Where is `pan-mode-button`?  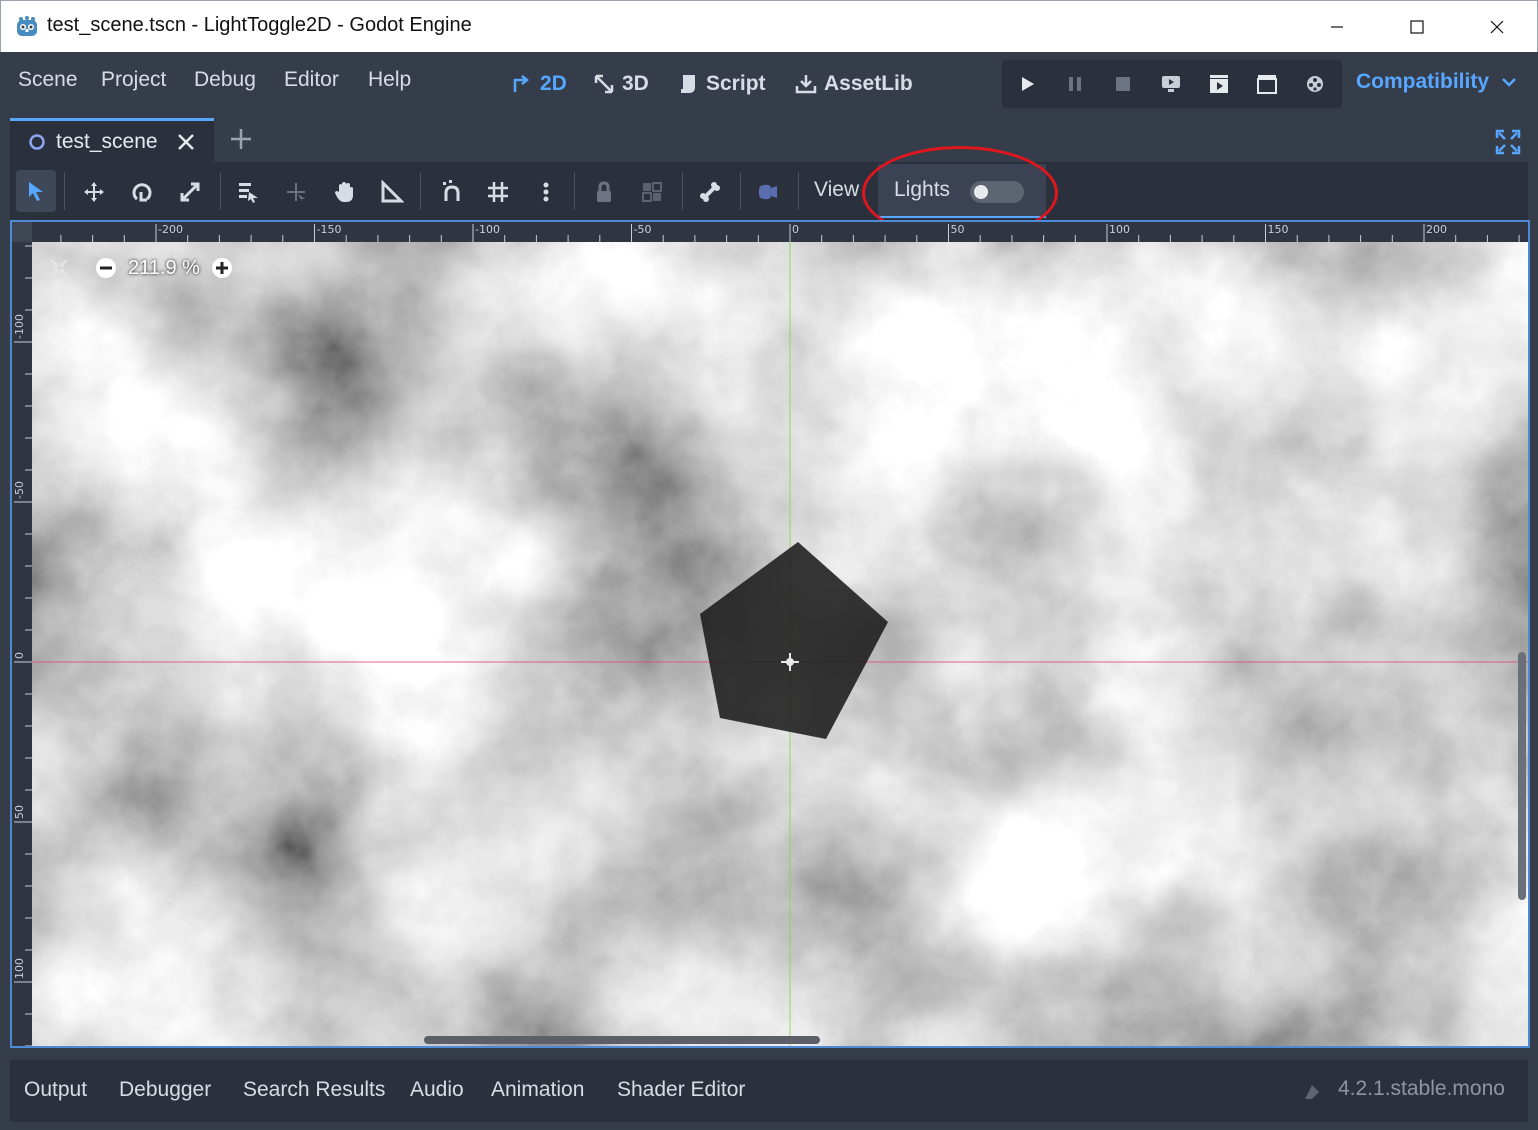
pan-mode-button is located at coordinates (344, 192).